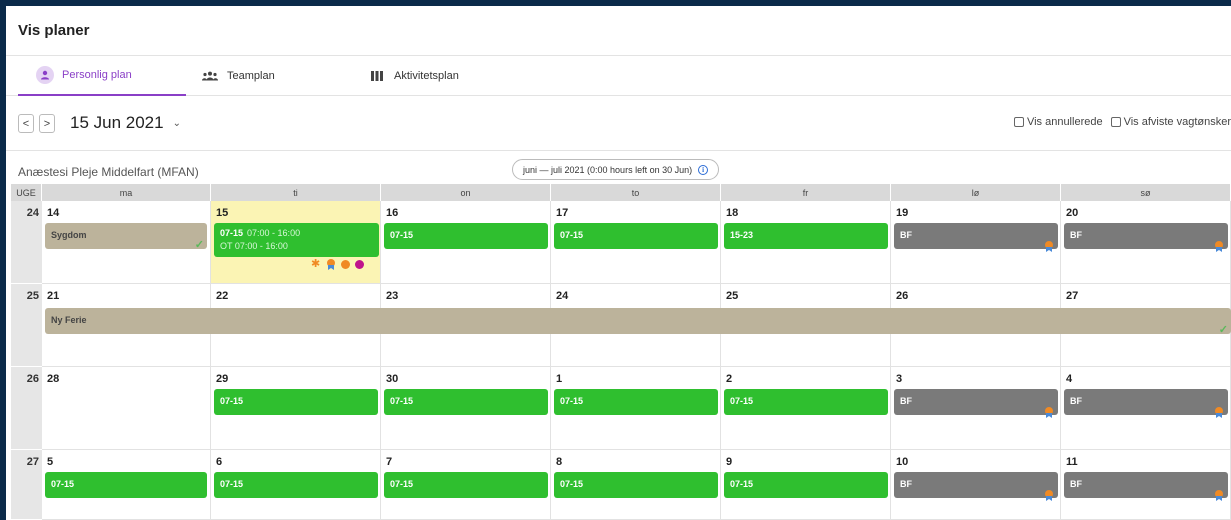 Image resolution: width=1231 pixels, height=520 pixels. I want to click on shift-time: 07:00 - 16:00, so click(274, 233).